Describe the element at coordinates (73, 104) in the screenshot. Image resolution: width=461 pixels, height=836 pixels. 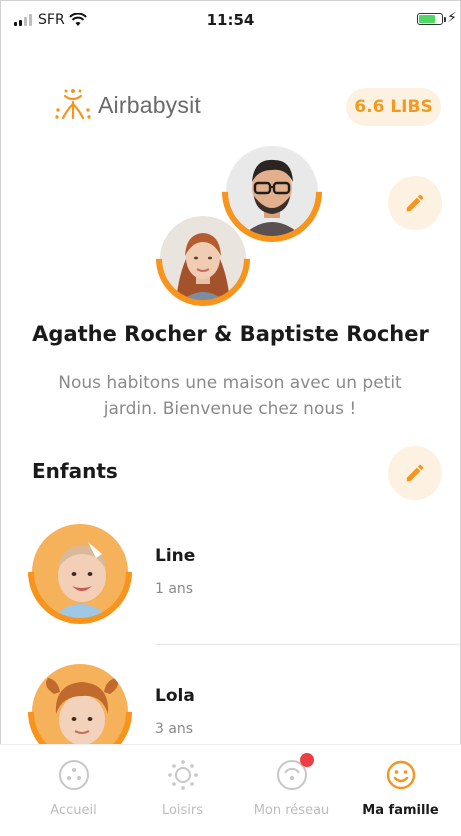
I see `logo-mark-icon` at that location.